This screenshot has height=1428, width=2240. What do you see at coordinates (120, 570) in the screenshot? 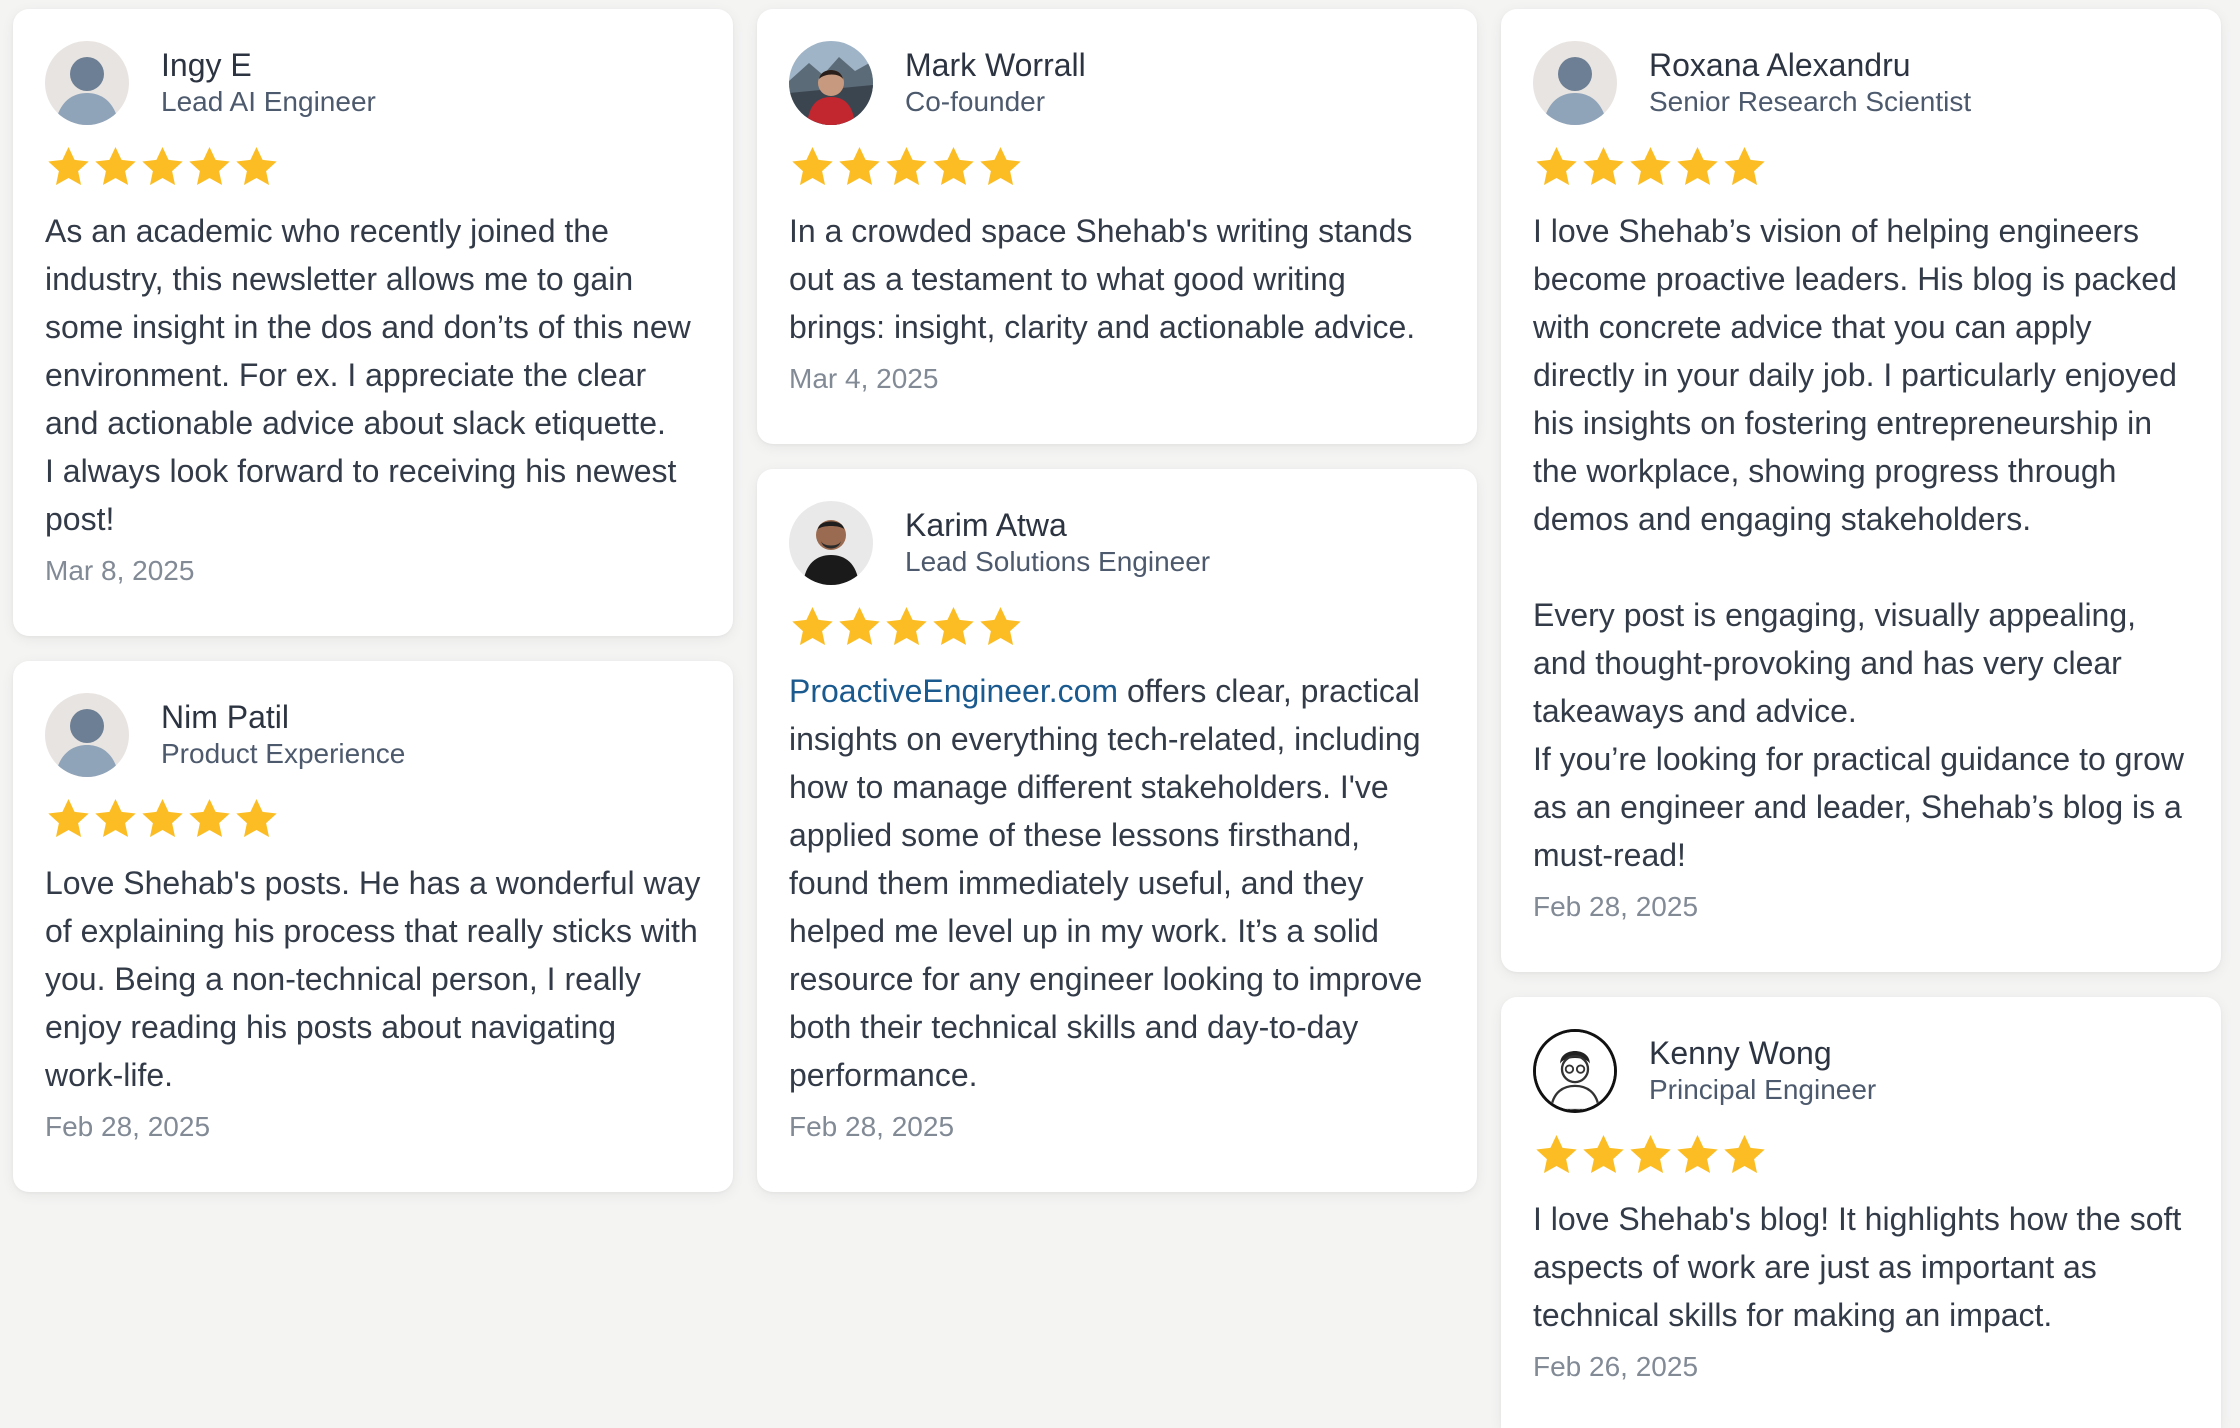
I see `review-date: Mar 8, 2025` at bounding box center [120, 570].